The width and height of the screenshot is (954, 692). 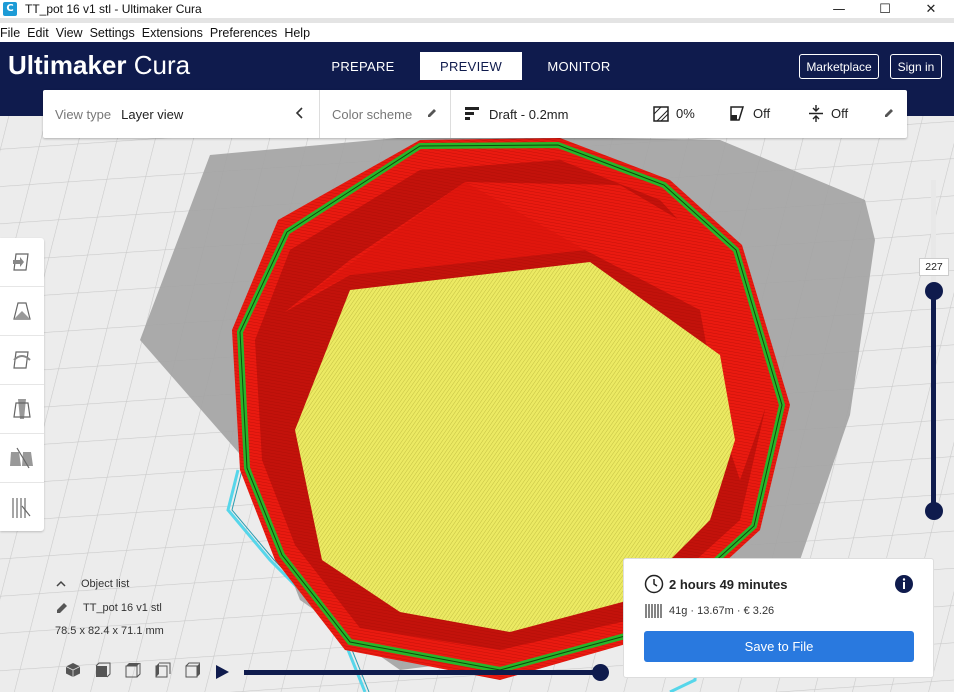 I want to click on view-front-button, so click(x=103, y=670).